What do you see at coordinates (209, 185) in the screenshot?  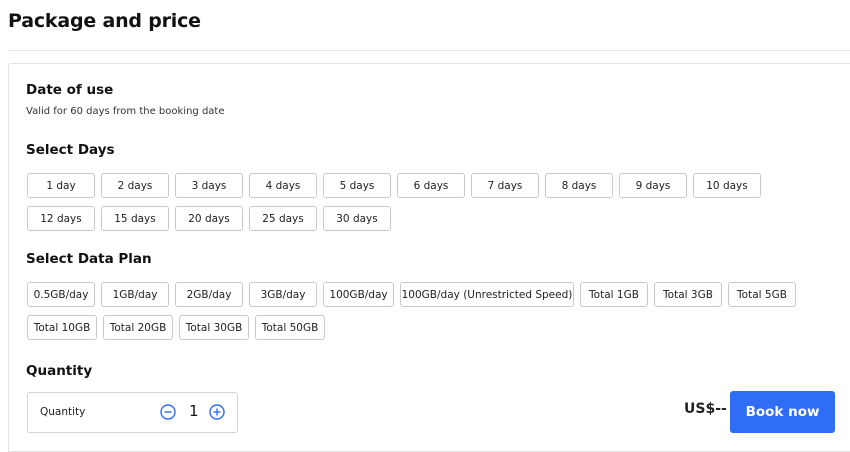 I see `day-option-3: 3 days` at bounding box center [209, 185].